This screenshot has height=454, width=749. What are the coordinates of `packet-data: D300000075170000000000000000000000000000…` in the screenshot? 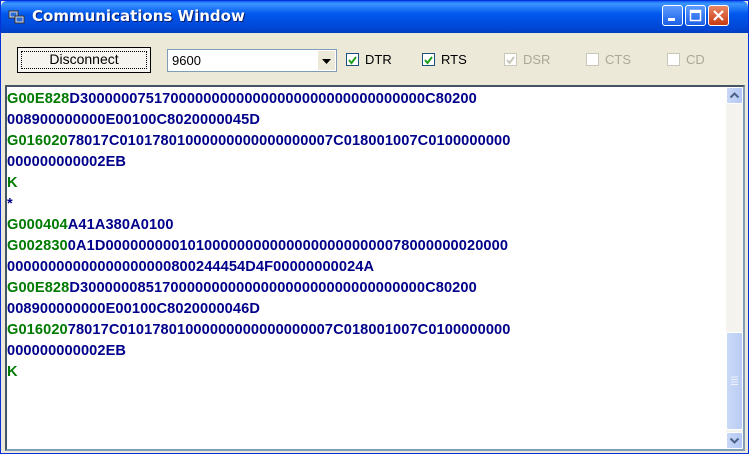 It's located at (273, 99).